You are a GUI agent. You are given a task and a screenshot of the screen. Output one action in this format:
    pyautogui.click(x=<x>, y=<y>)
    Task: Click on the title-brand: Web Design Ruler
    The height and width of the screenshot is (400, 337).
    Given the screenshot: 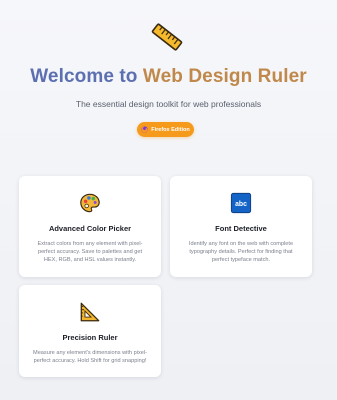 What is the action you would take?
    pyautogui.click(x=224, y=76)
    